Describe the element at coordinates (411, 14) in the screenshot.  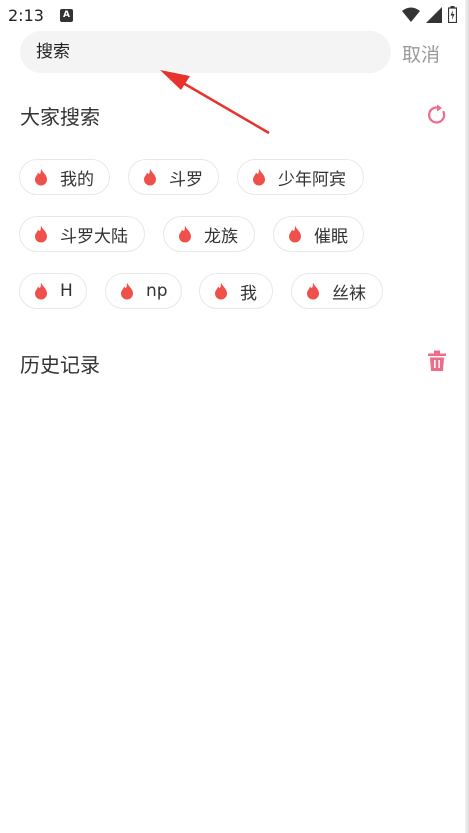
I see `wifi-icon` at that location.